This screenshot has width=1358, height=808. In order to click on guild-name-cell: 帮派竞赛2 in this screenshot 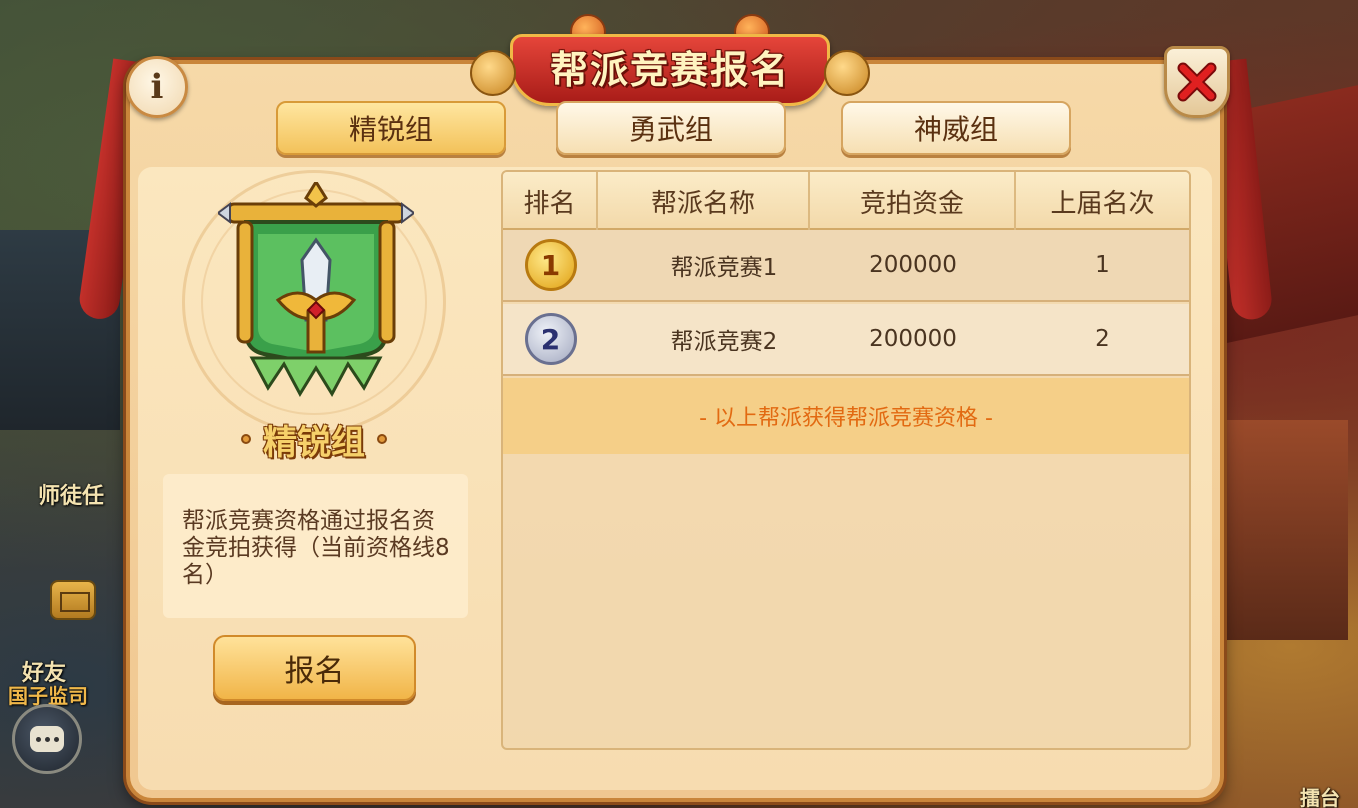, I will do `click(724, 342)`.